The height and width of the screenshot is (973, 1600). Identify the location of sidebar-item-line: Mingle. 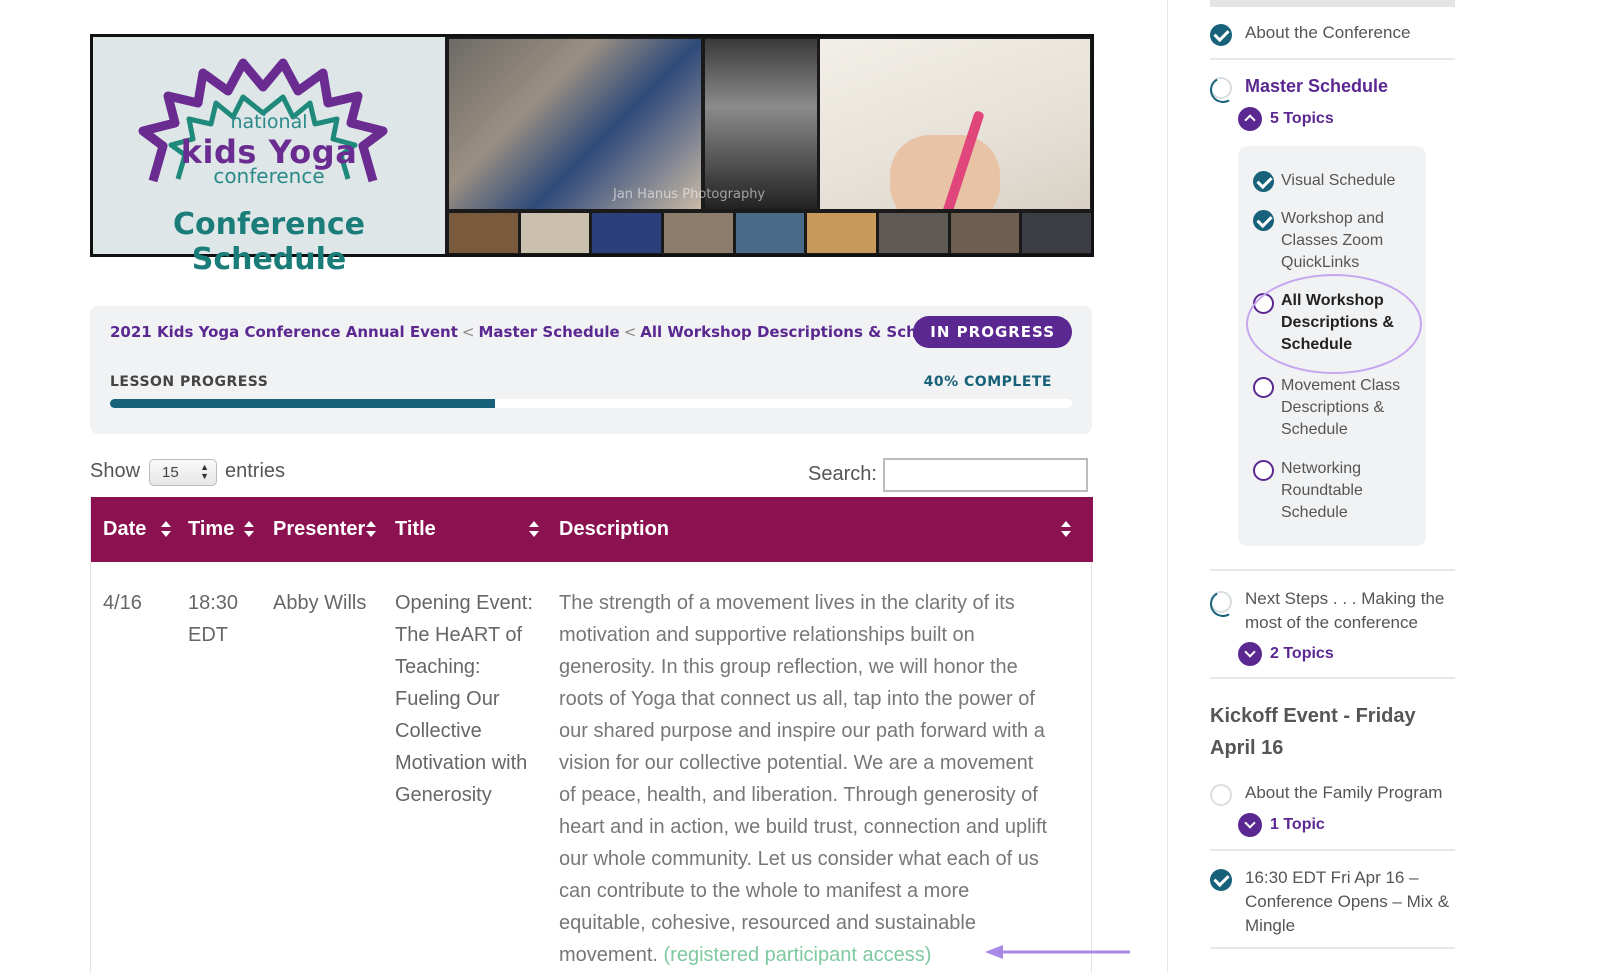
(1270, 925).